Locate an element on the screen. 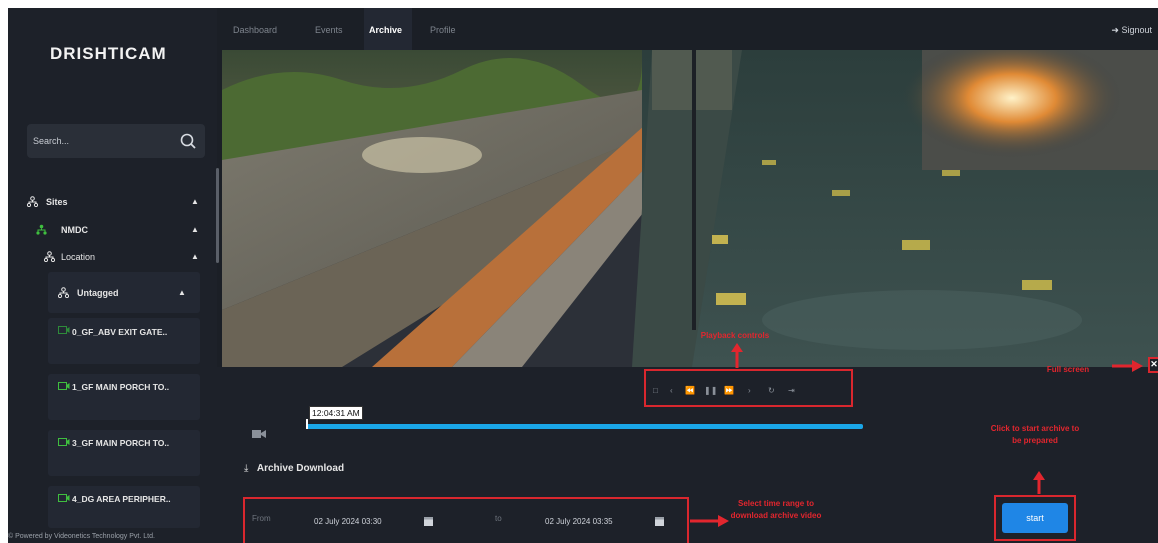 The height and width of the screenshot is (543, 1158). annotation-playback-controls: Playback controls is located at coordinates (735, 335).